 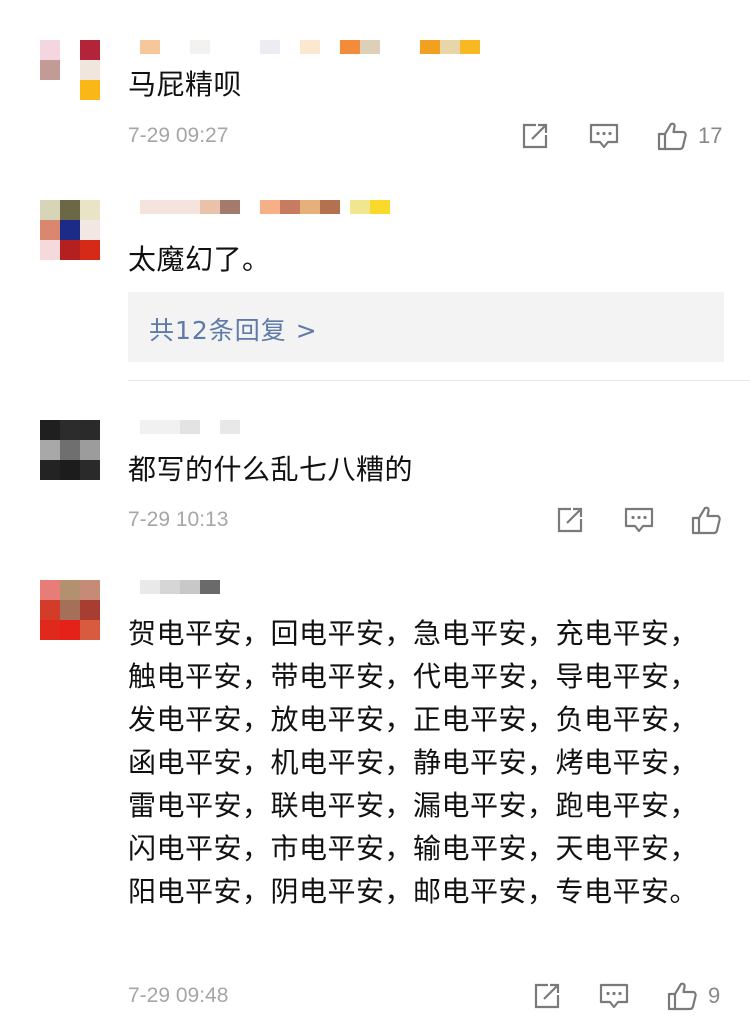 I want to click on like-icon, so click(x=682, y=996).